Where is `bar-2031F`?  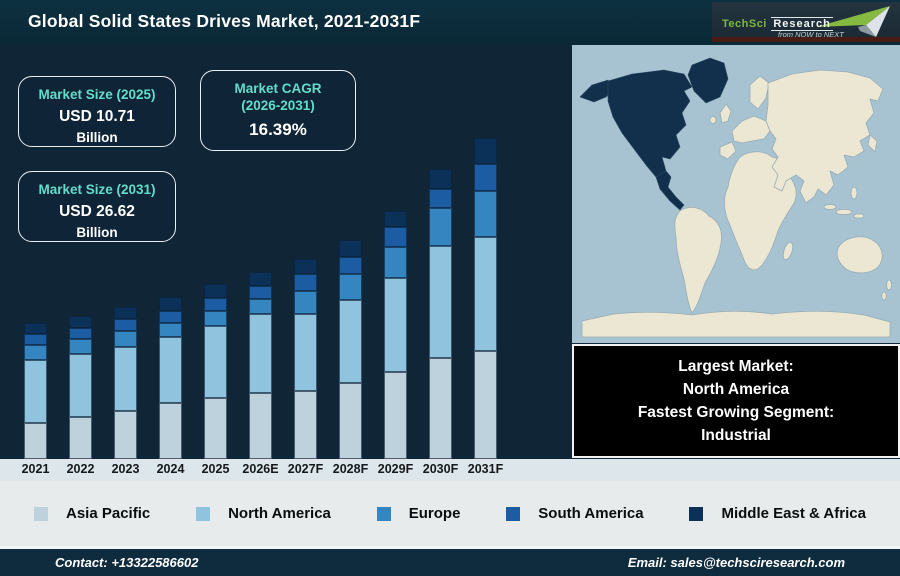 bar-2031F is located at coordinates (485, 298).